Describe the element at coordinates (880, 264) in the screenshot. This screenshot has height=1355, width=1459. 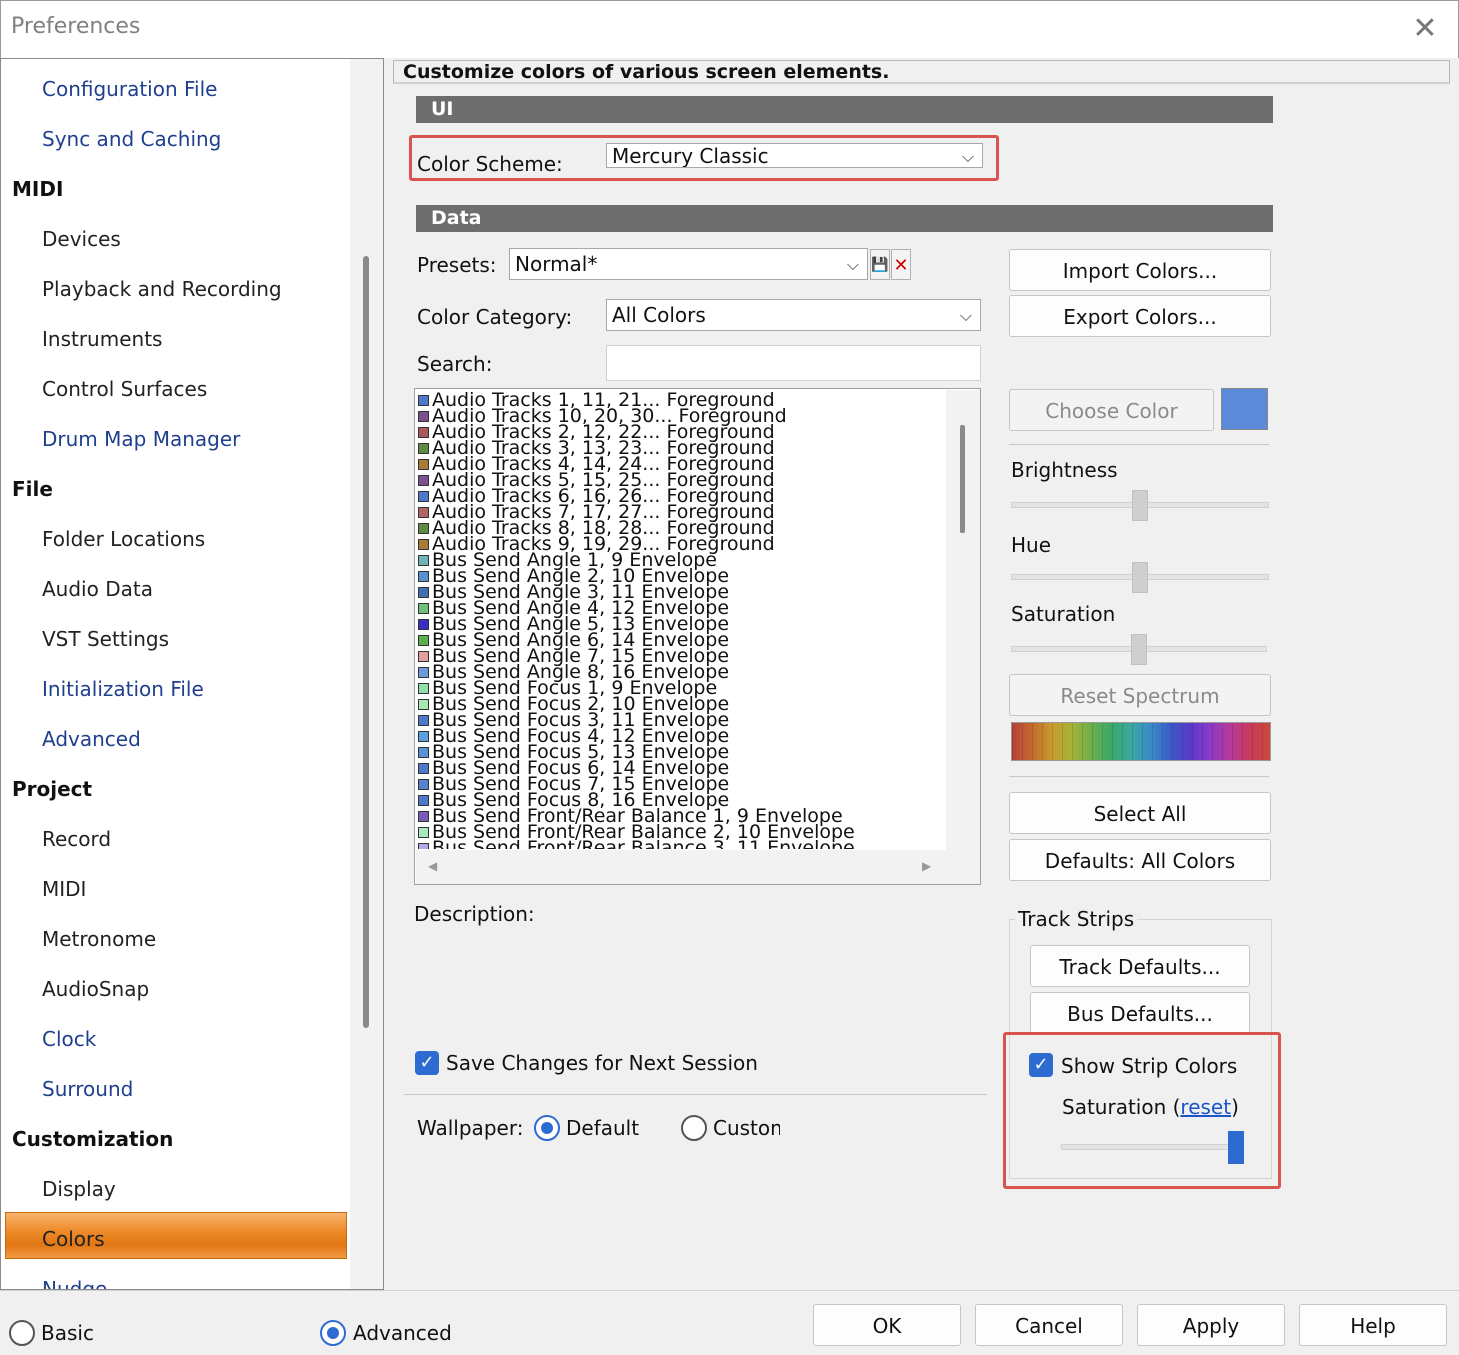
I see `save-preset-icon: 💾` at that location.